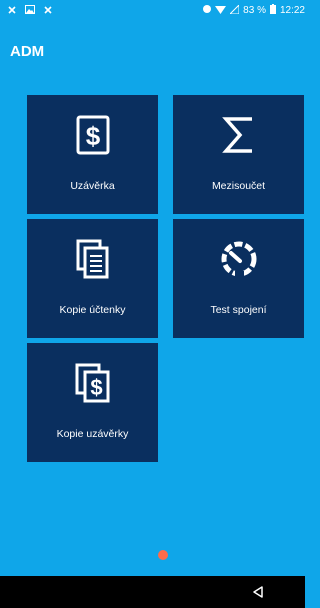 Image resolution: width=320 pixels, height=608 pixels. What do you see at coordinates (92, 186) in the screenshot?
I see `tile-label: Uzávěrka` at bounding box center [92, 186].